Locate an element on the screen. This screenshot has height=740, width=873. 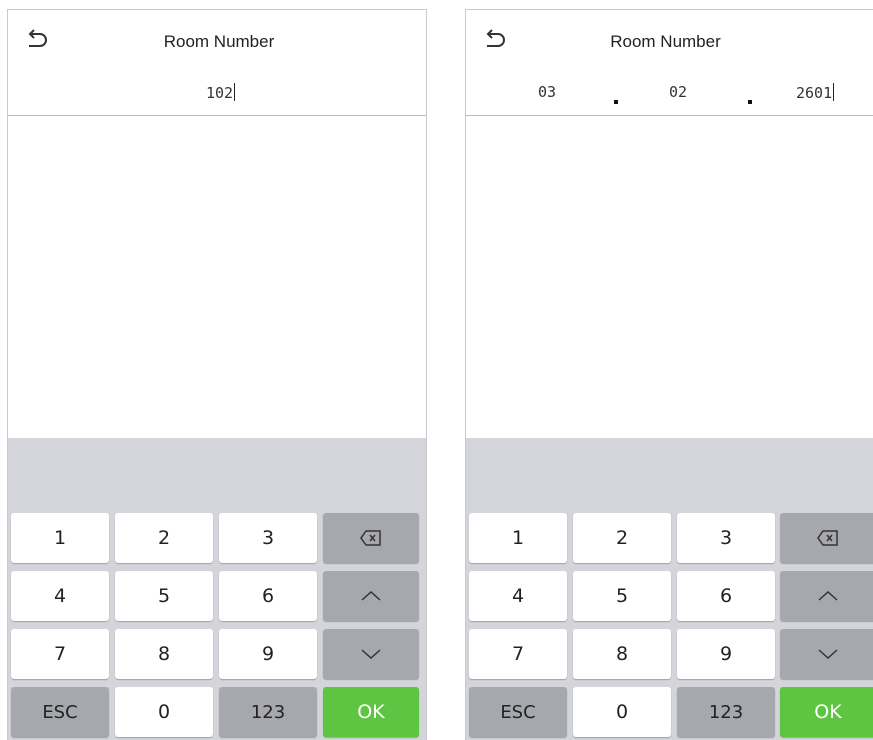
room-number-input: 03 02 2601 is located at coordinates (669, 93).